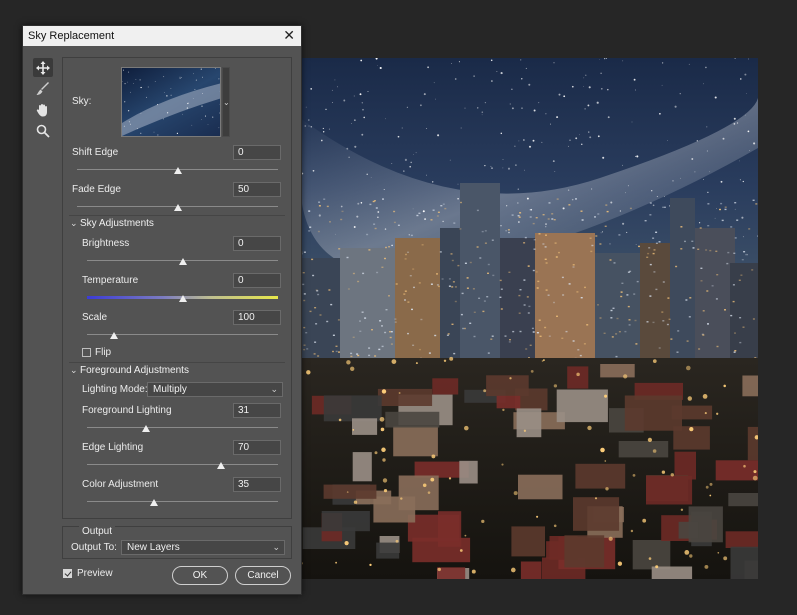 The image size is (797, 615). What do you see at coordinates (289, 35) in the screenshot?
I see `close-icon: ✕` at bounding box center [289, 35].